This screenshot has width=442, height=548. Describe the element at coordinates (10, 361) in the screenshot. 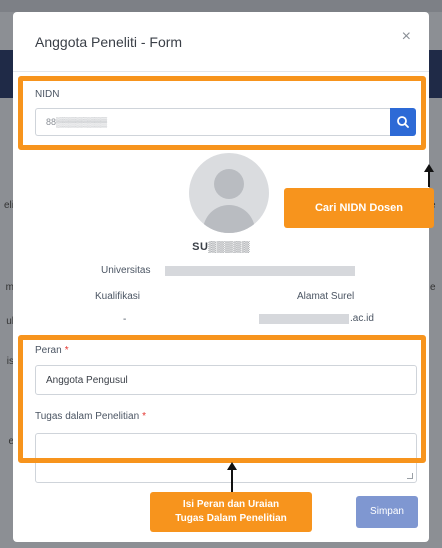

I see `backdrop-text: is` at that location.